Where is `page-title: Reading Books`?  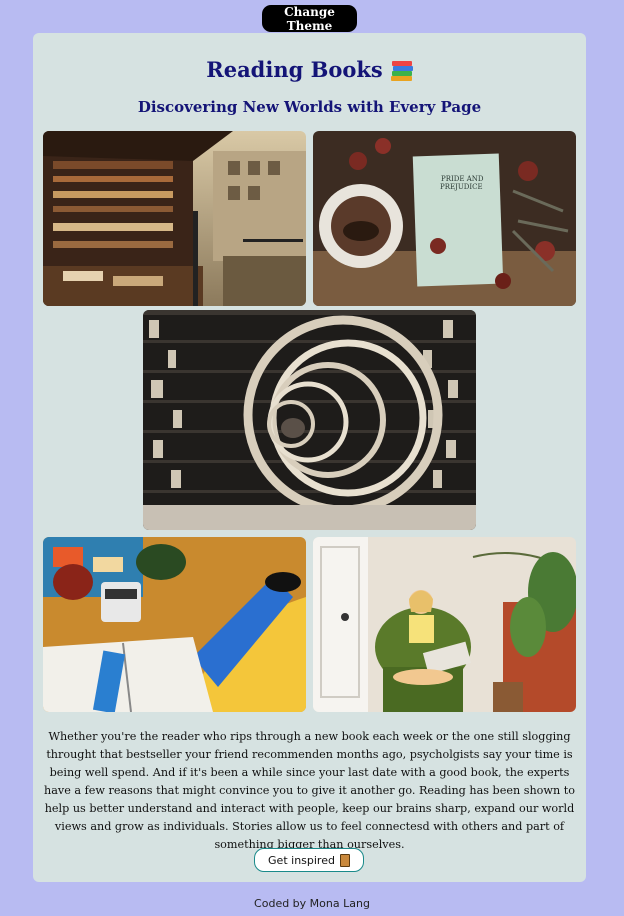 page-title: Reading Books is located at coordinates (309, 69).